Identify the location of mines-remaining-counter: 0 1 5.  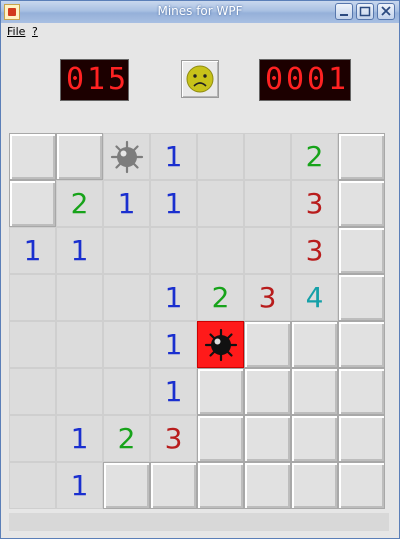
(94, 80).